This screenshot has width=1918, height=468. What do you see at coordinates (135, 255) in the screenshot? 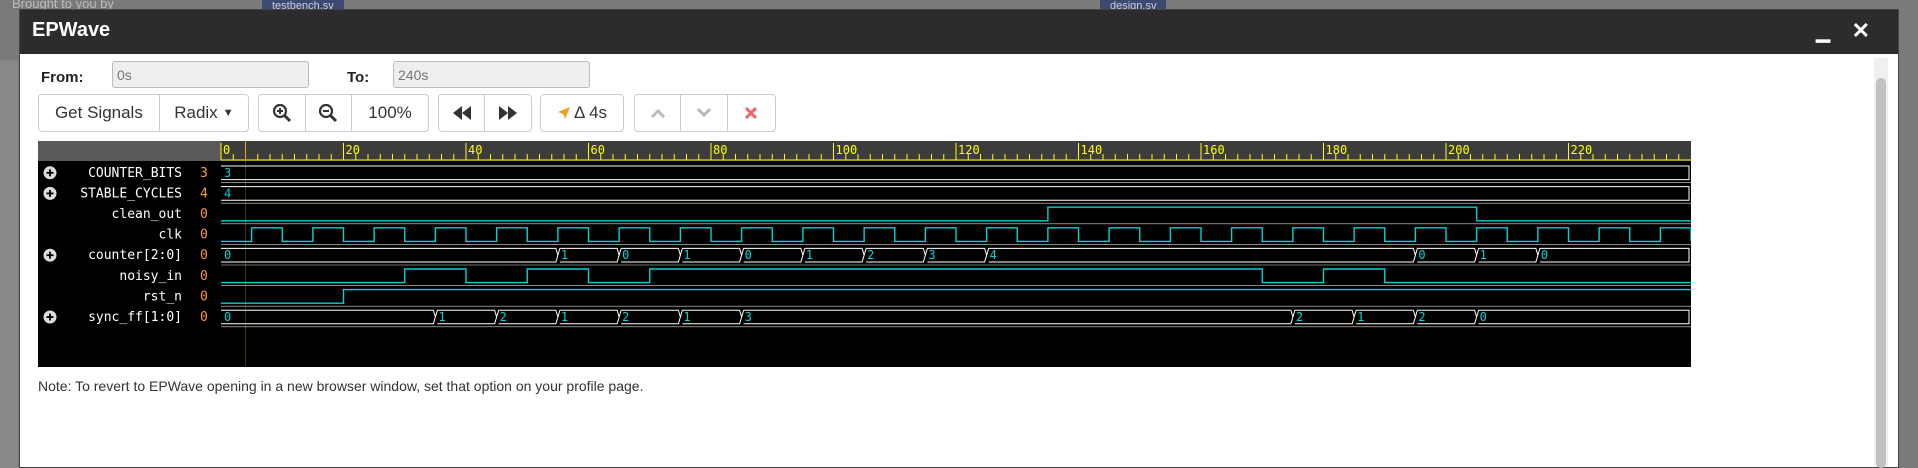
I see `signal-name-counter20: counter[2:0]` at bounding box center [135, 255].